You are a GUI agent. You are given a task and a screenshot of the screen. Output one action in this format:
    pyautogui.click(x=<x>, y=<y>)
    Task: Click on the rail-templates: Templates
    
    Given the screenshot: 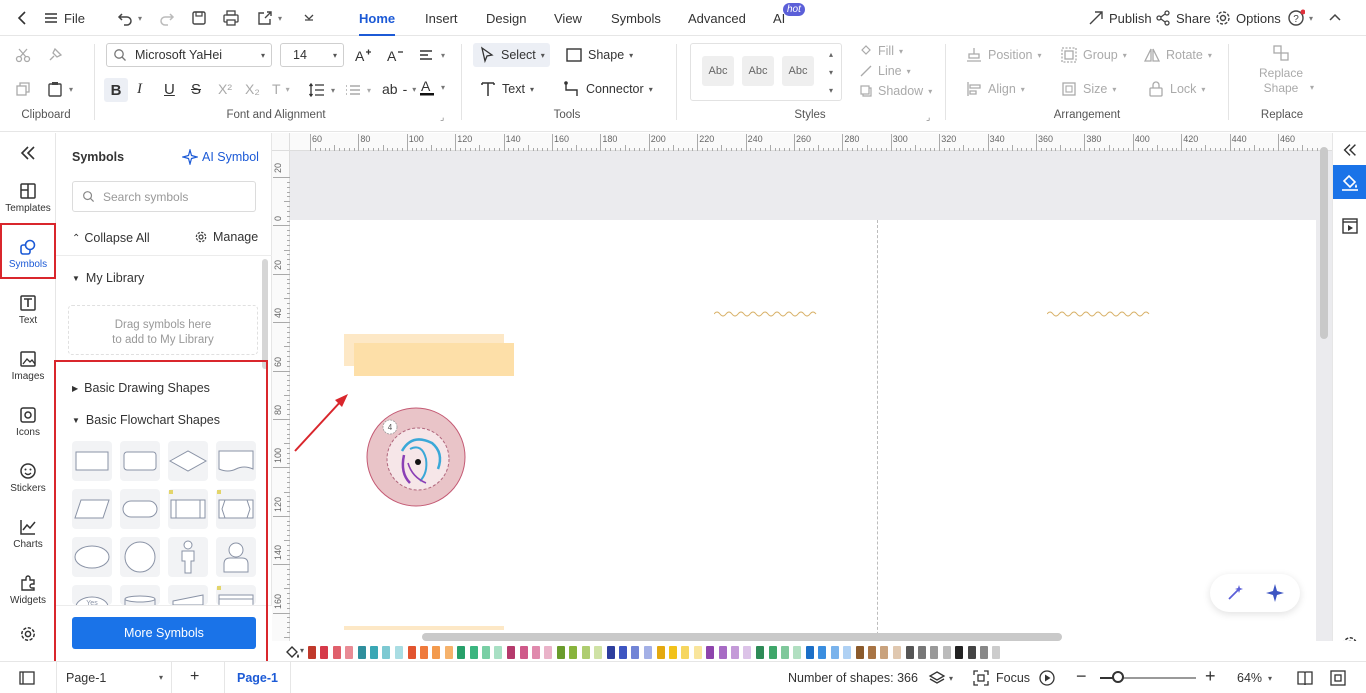 What is the action you would take?
    pyautogui.click(x=28, y=198)
    